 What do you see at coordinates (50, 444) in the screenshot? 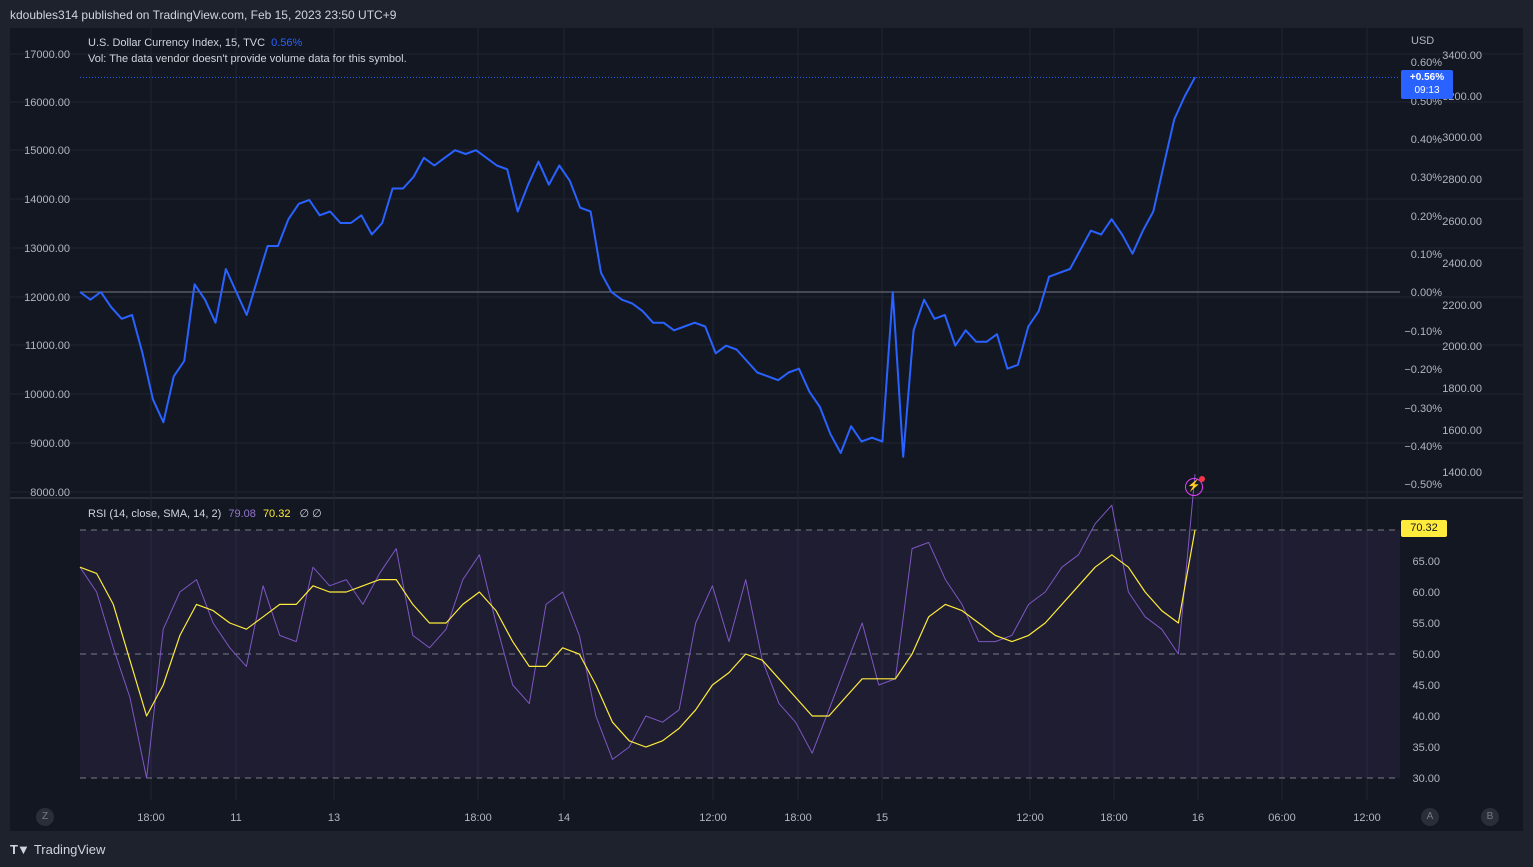
I see `left-axis-tick-label: 9000.00` at bounding box center [50, 444].